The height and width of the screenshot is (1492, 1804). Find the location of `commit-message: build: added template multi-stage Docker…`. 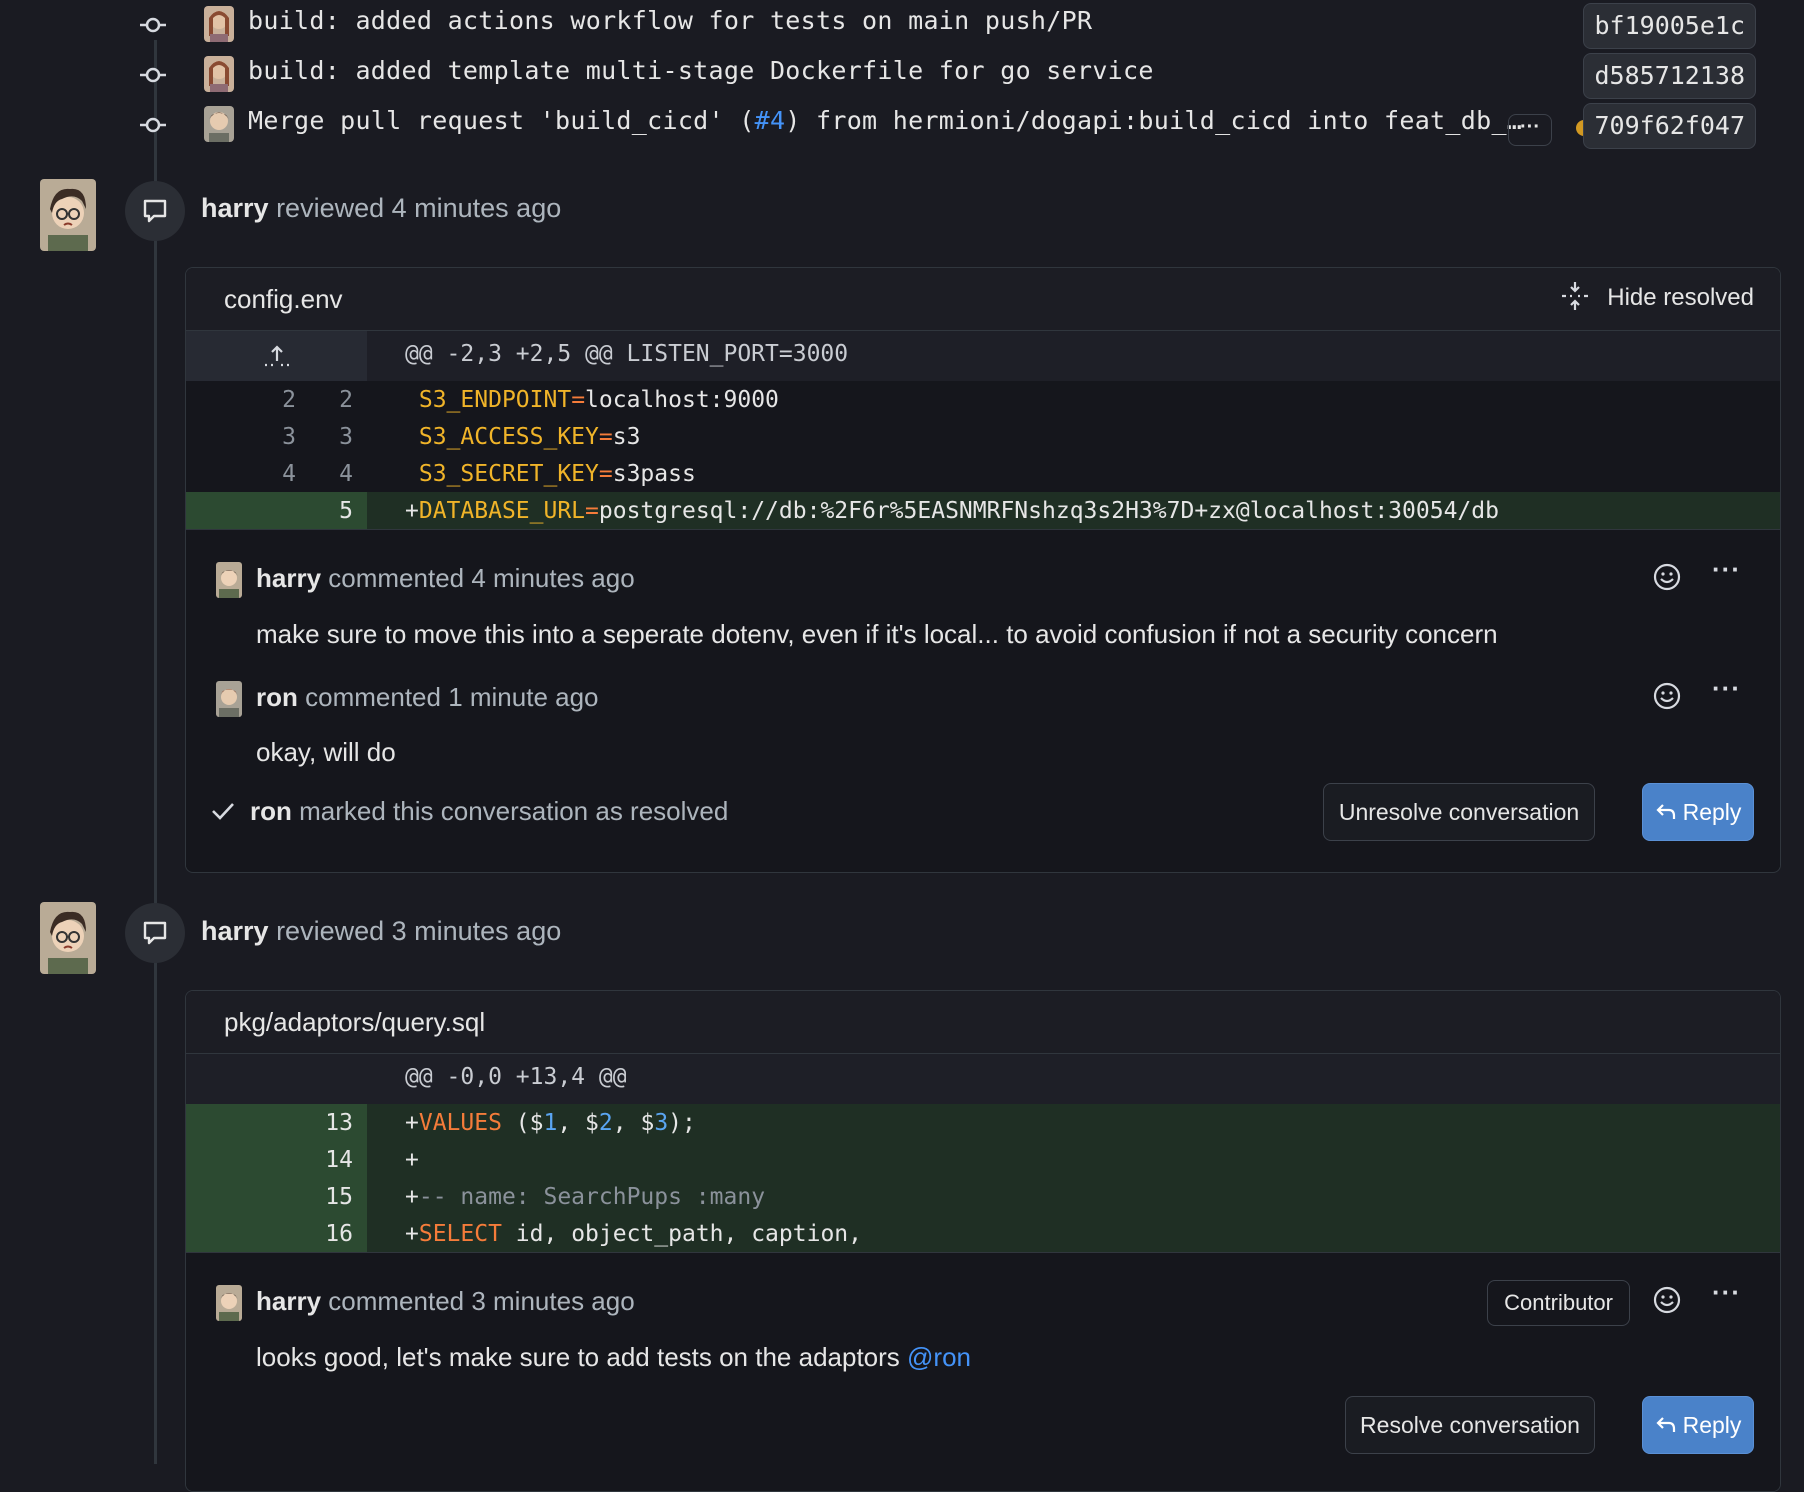

commit-message: build: added template multi-stage Docker… is located at coordinates (701, 70).